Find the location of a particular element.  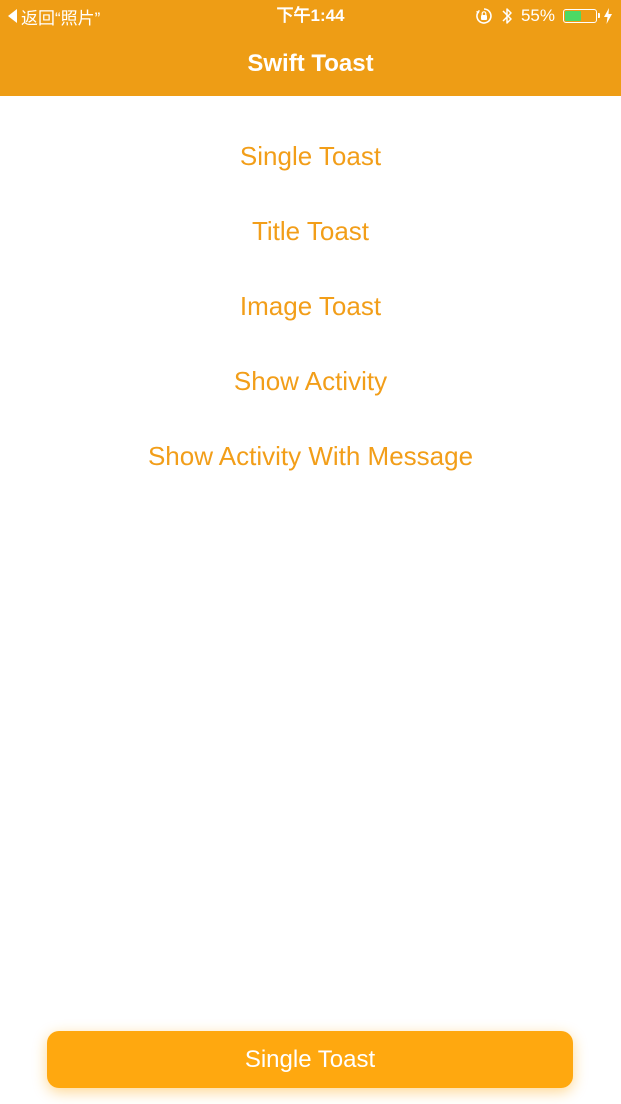

orientation-lock-icon is located at coordinates (484, 16).